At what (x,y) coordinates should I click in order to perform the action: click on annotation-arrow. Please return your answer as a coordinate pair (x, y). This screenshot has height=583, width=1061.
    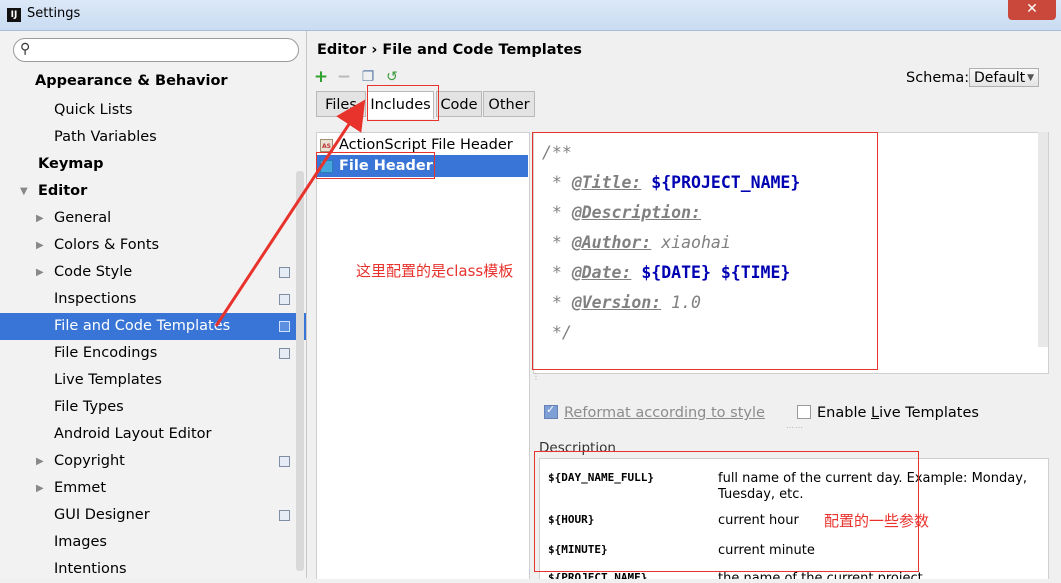
    Looking at the image, I should click on (290, 213).